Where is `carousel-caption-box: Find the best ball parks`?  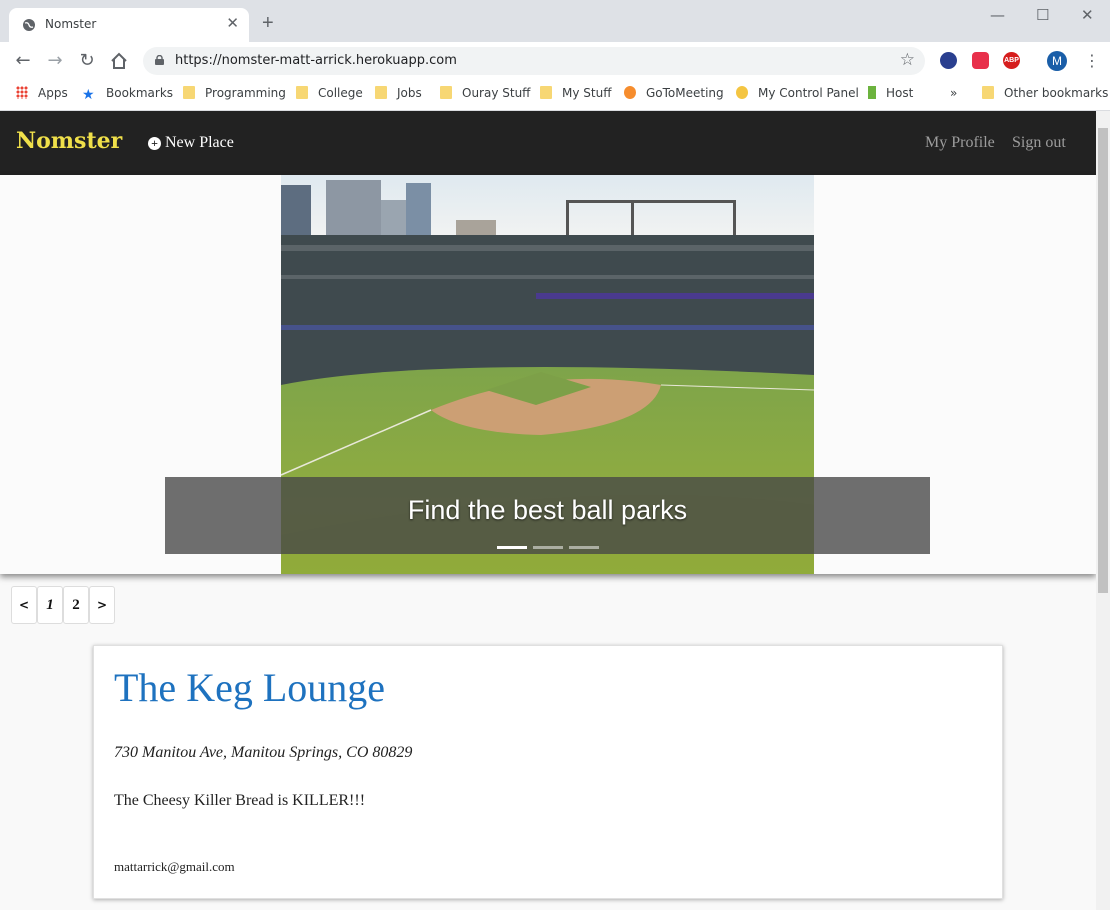 carousel-caption-box: Find the best ball parks is located at coordinates (547, 515).